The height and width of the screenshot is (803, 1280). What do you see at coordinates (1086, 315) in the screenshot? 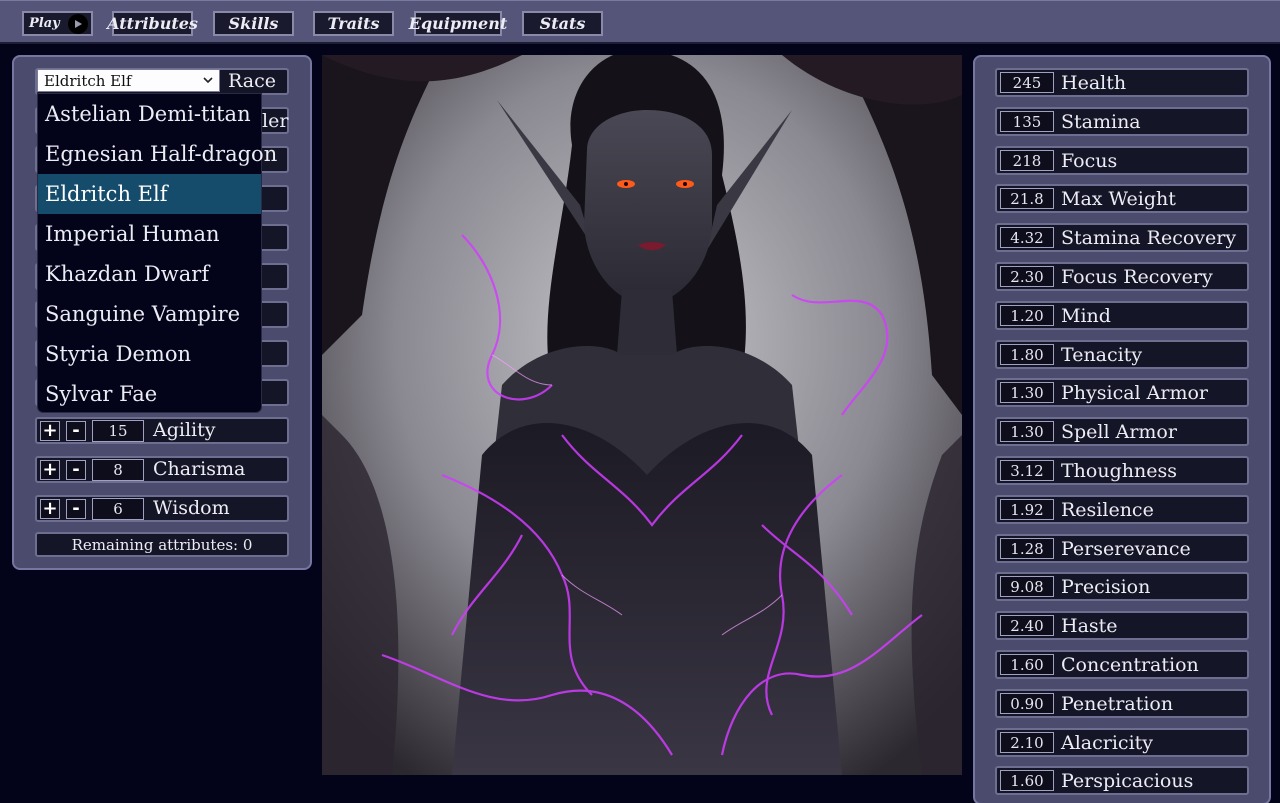
I see `stat-name: Mind` at bounding box center [1086, 315].